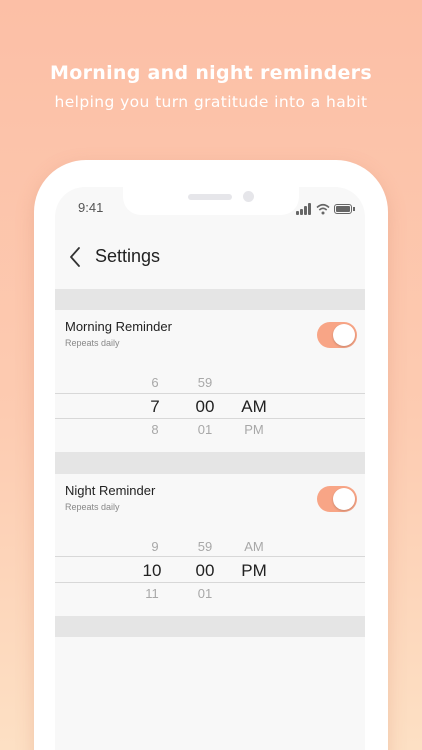  I want to click on night-hour-below: 11, so click(152, 593).